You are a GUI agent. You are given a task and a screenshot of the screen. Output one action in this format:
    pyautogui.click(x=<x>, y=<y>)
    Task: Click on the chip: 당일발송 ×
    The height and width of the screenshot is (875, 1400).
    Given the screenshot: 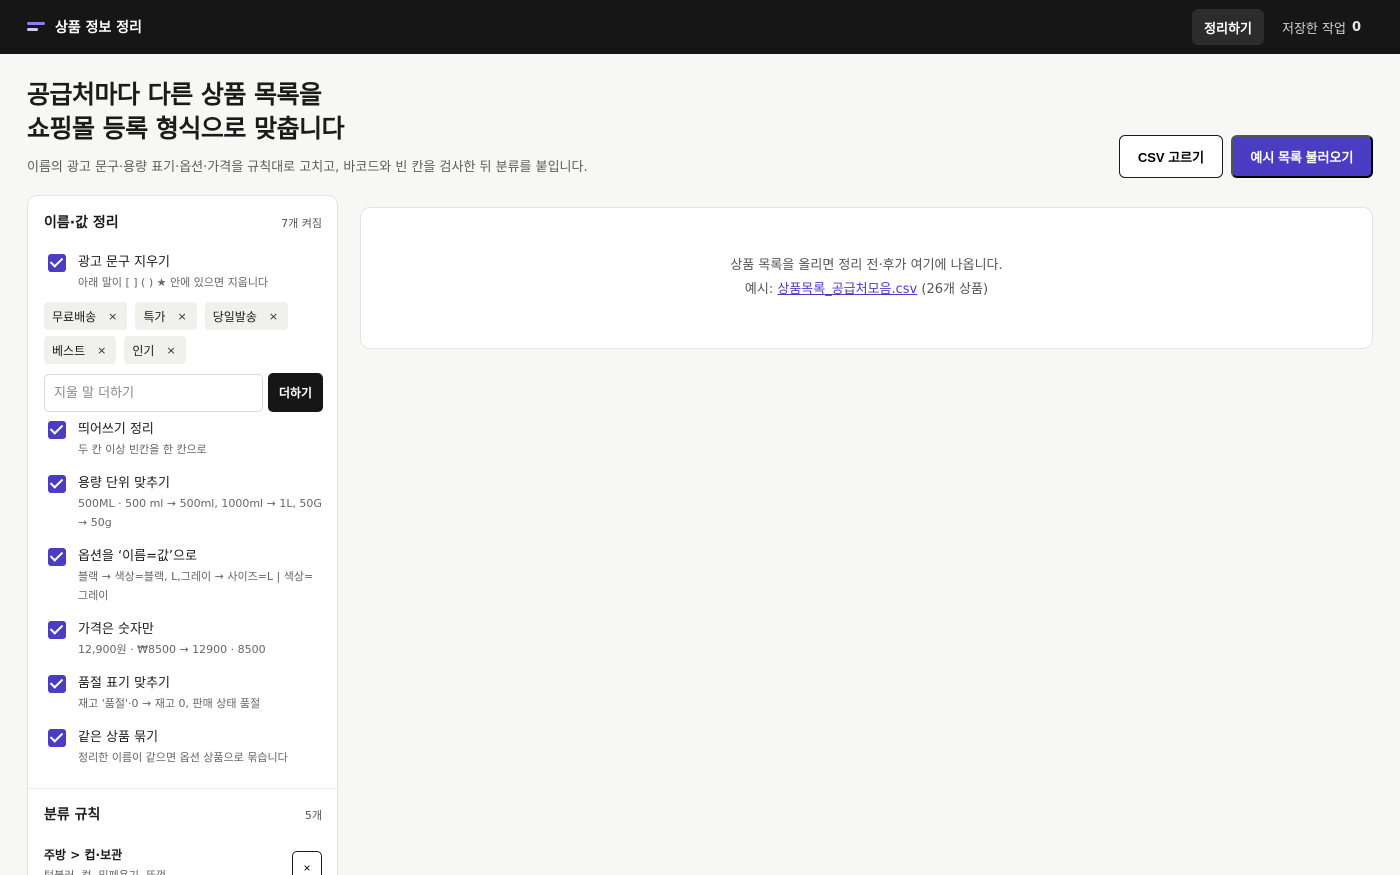 What is the action you would take?
    pyautogui.click(x=246, y=316)
    